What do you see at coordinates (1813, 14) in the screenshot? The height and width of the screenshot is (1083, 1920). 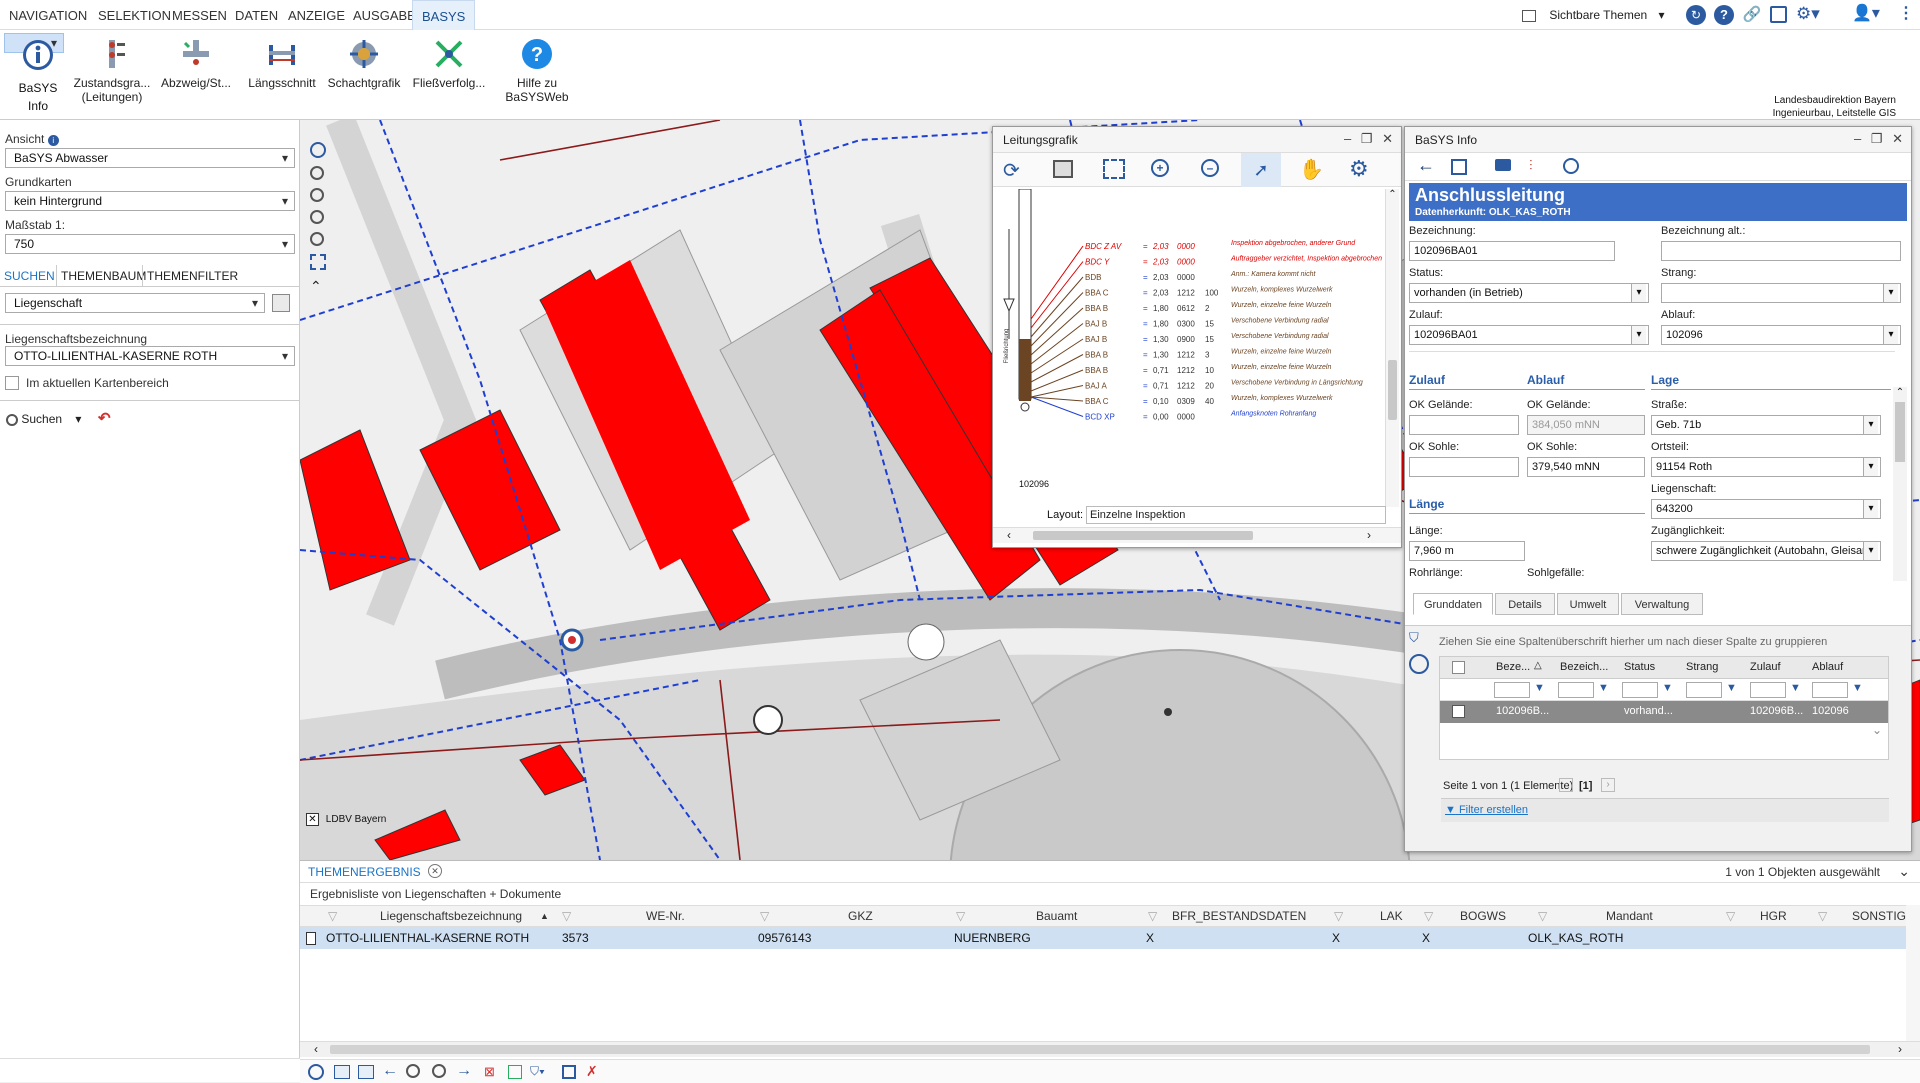 I see `settings-icon: ⚙▾` at bounding box center [1813, 14].